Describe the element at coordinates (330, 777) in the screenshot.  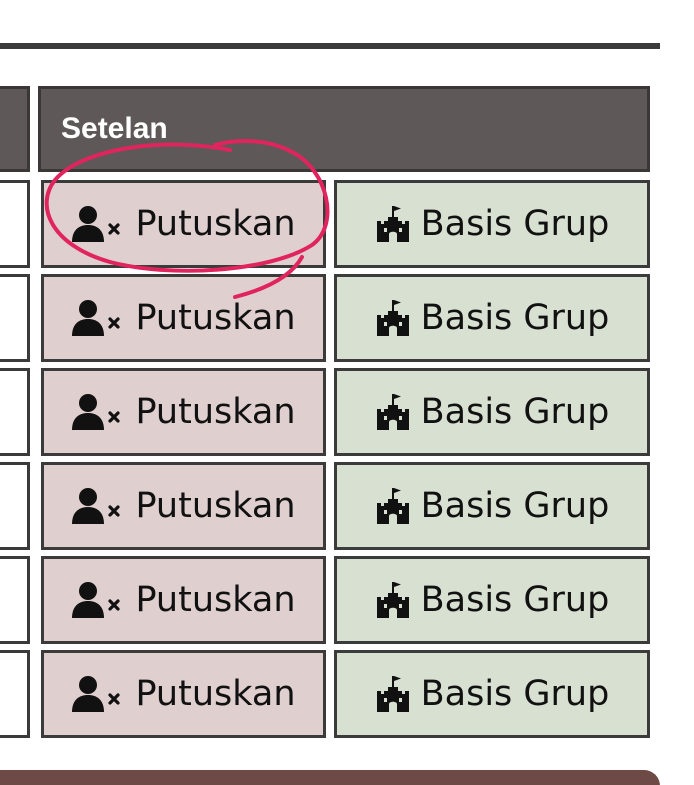
I see `bottom-panel-edge` at that location.